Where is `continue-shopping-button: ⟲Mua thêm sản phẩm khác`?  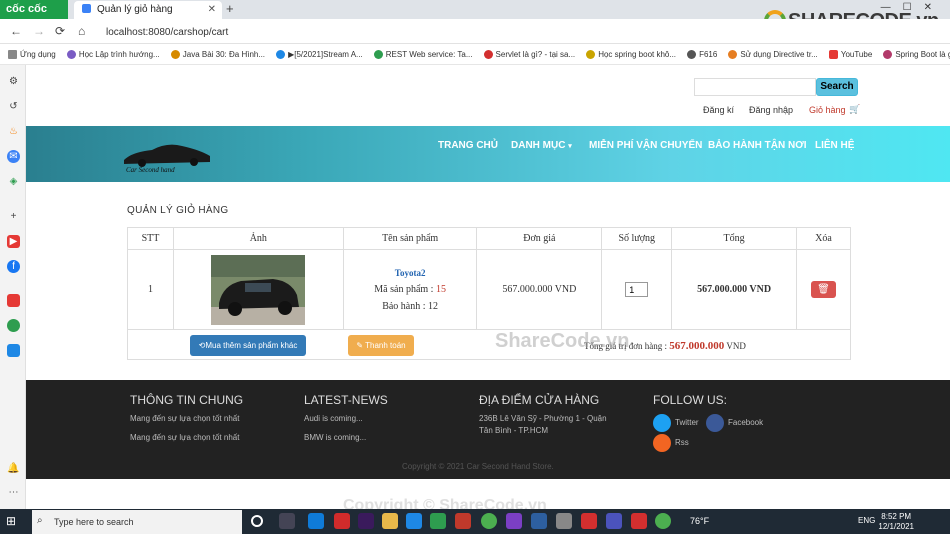 continue-shopping-button: ⟲Mua thêm sản phẩm khác is located at coordinates (248, 345).